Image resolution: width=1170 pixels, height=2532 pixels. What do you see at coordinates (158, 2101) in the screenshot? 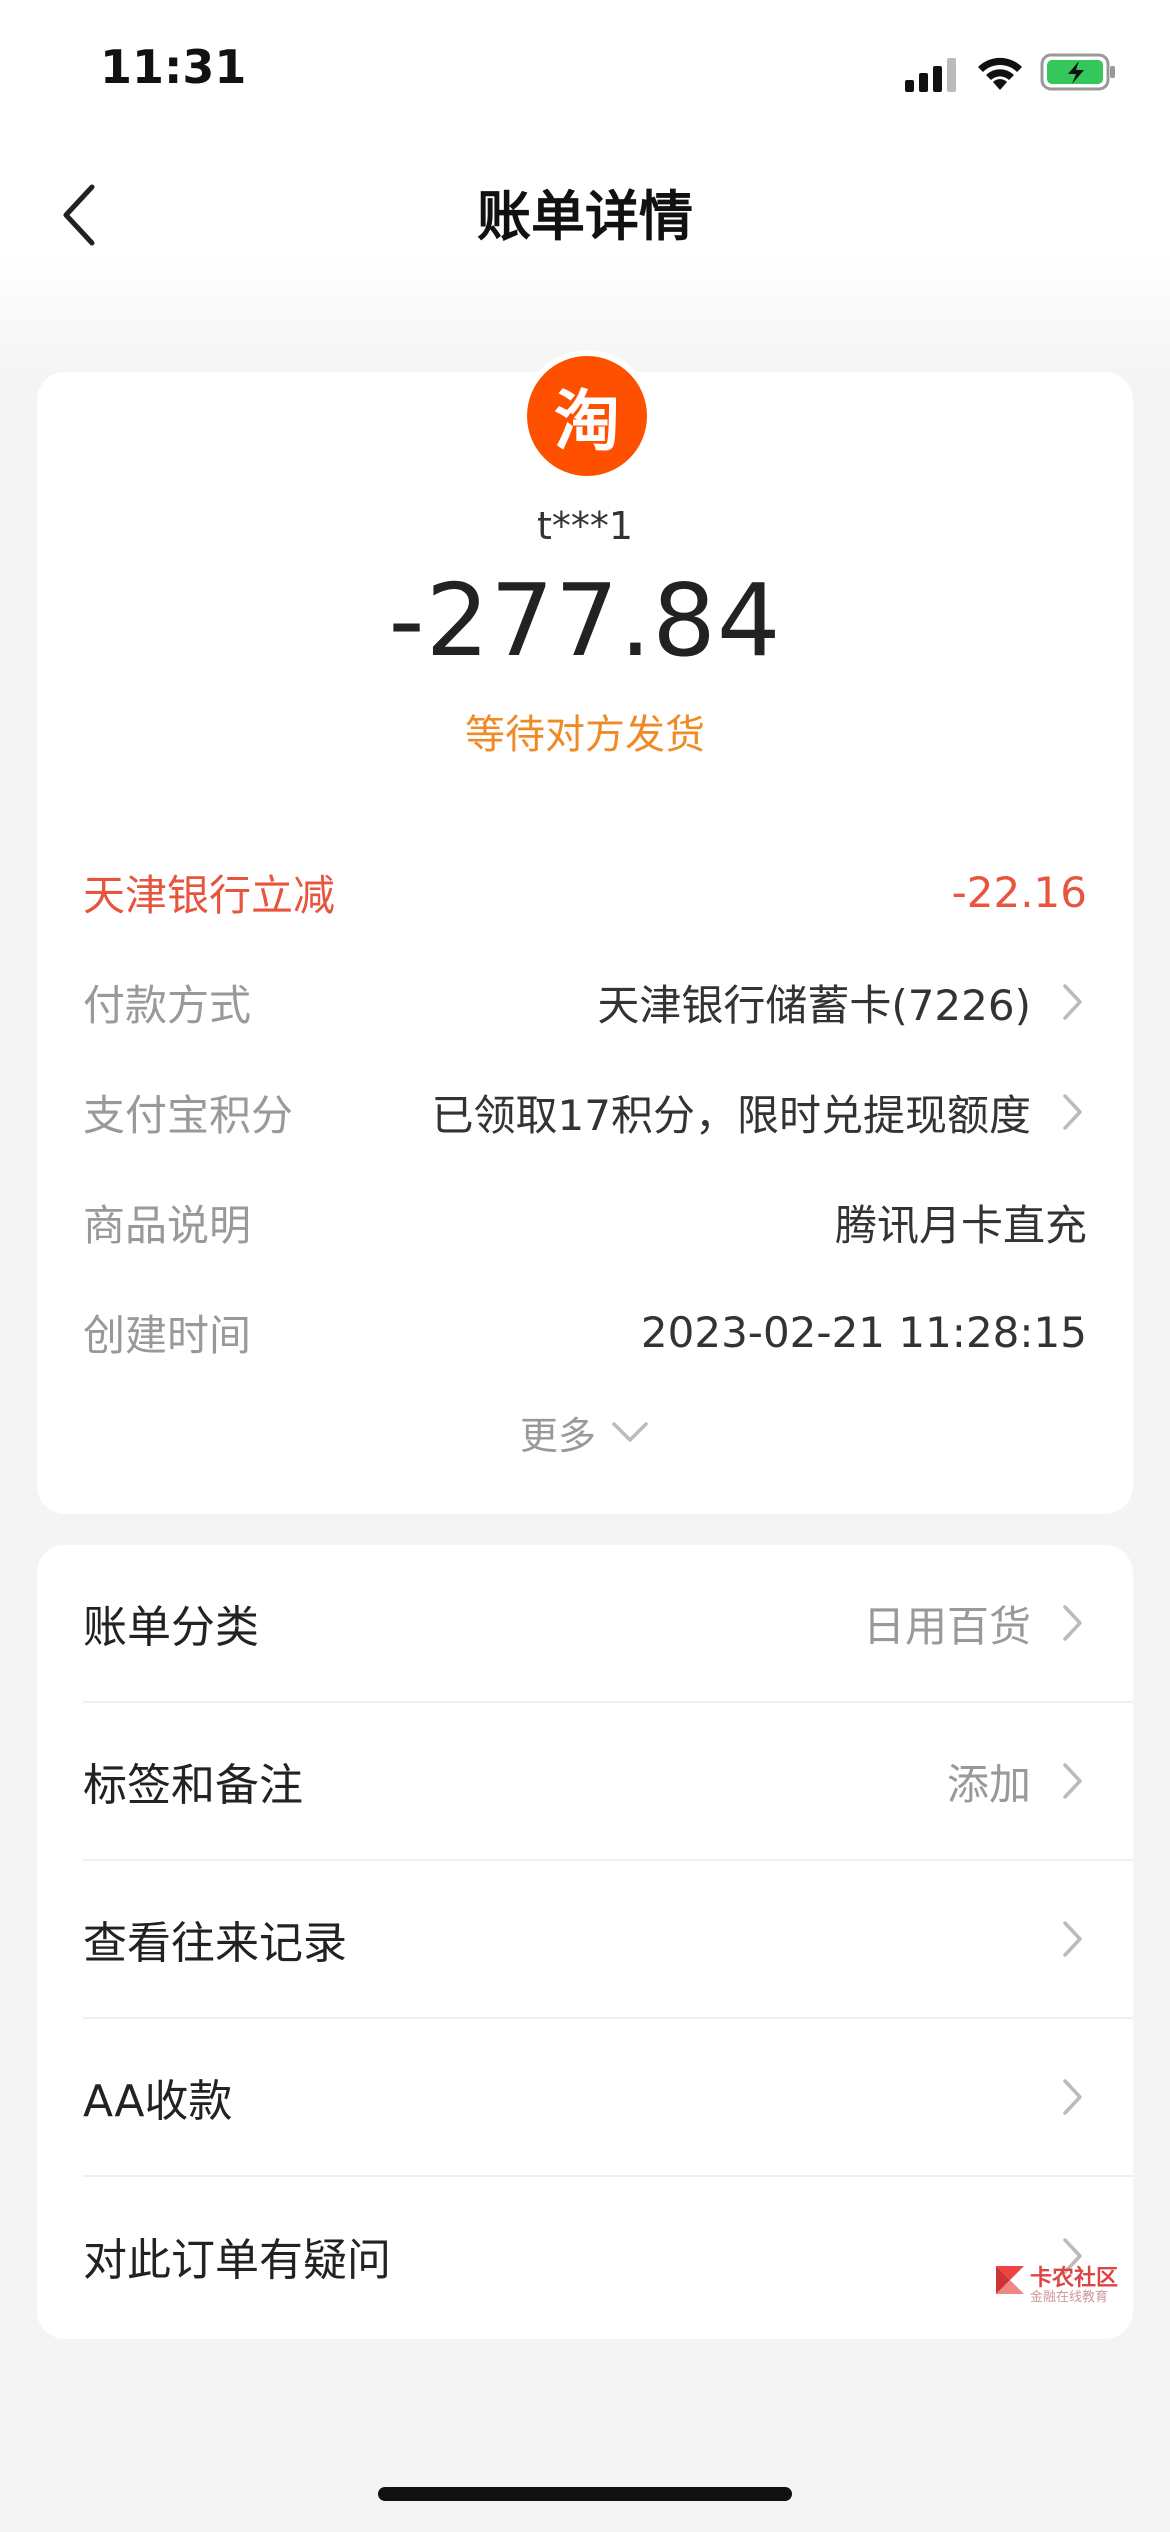
I see `menu-label: AA收款` at bounding box center [158, 2101].